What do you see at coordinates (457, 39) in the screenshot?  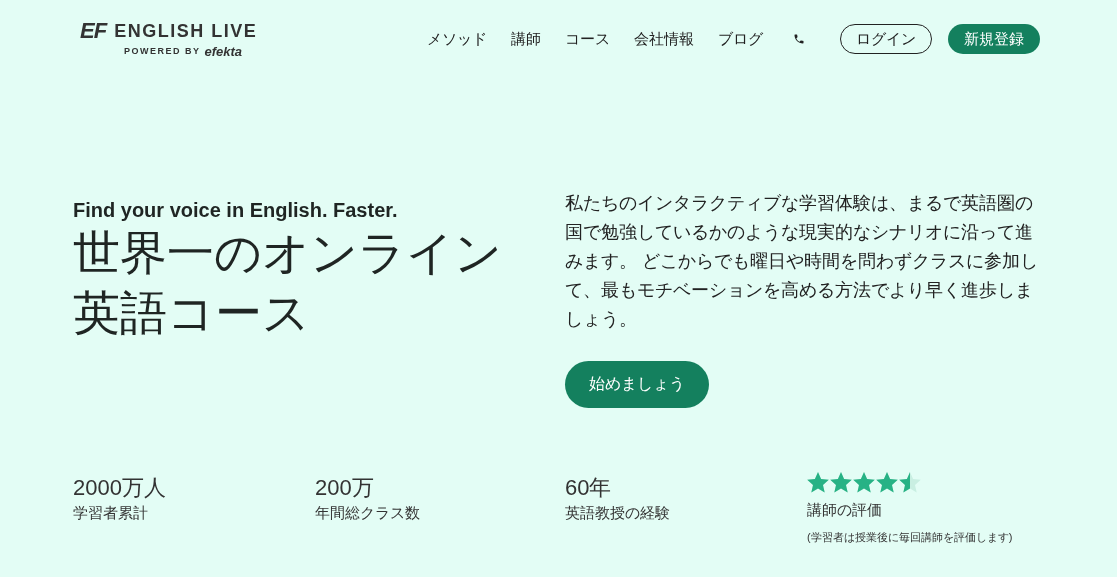 I see `nav-link: メソッド` at bounding box center [457, 39].